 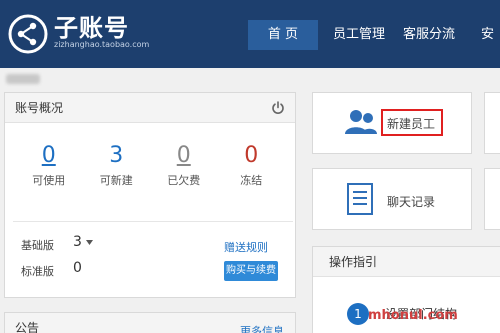 I want to click on stat-creatable: 3 可新建, so click(x=117, y=165).